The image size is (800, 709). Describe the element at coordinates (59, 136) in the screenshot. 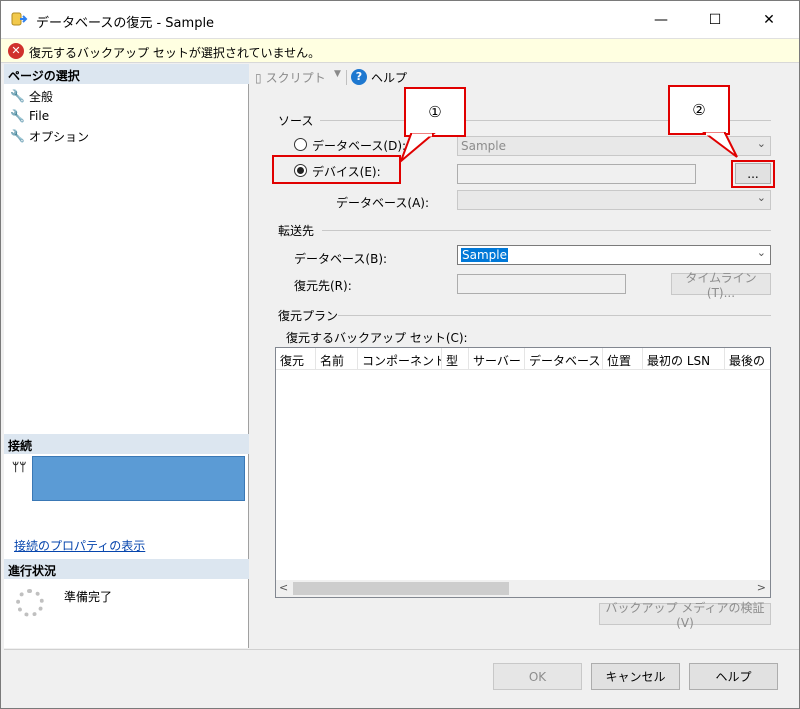

I see `page-item-label: オプション` at that location.